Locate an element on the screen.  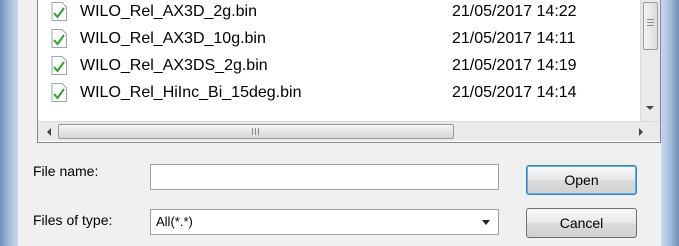
file-date: 21/05/2017 14:14 is located at coordinates (514, 92).